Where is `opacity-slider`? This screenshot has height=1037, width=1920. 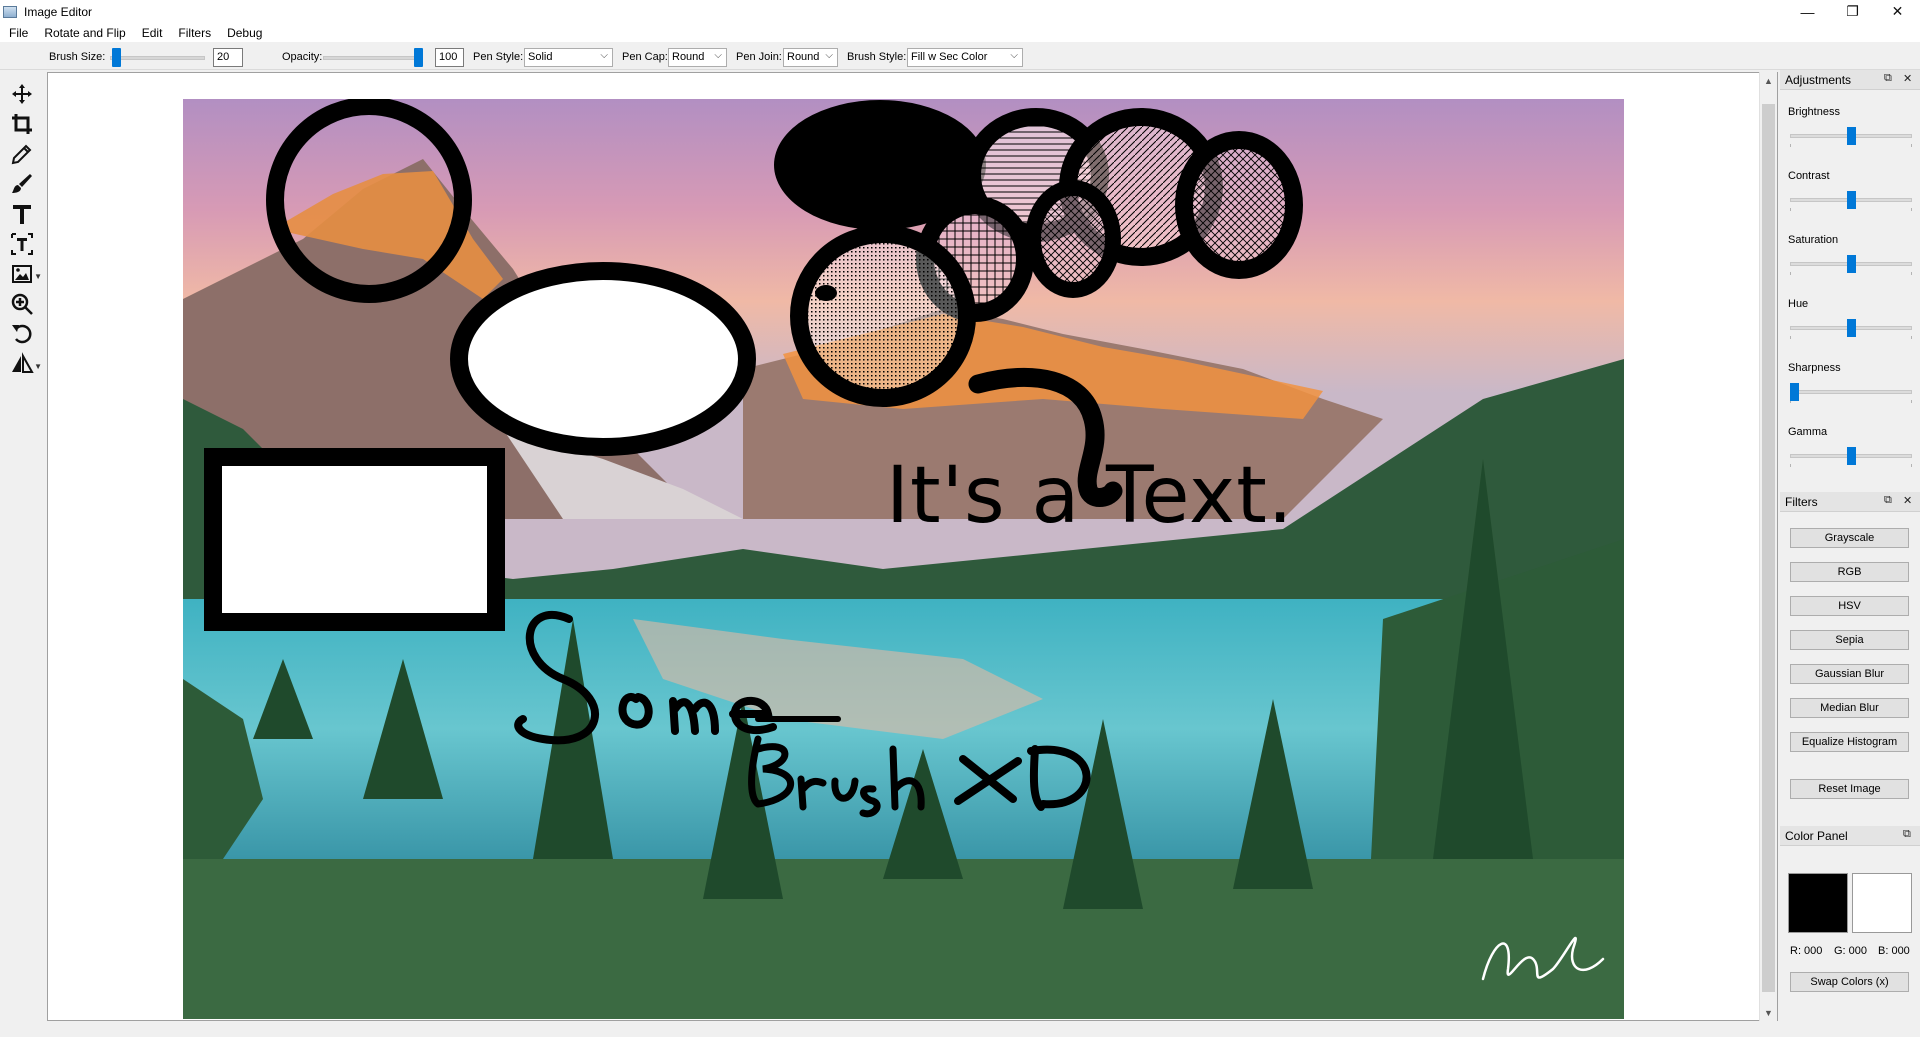
opacity-slider is located at coordinates (373, 58).